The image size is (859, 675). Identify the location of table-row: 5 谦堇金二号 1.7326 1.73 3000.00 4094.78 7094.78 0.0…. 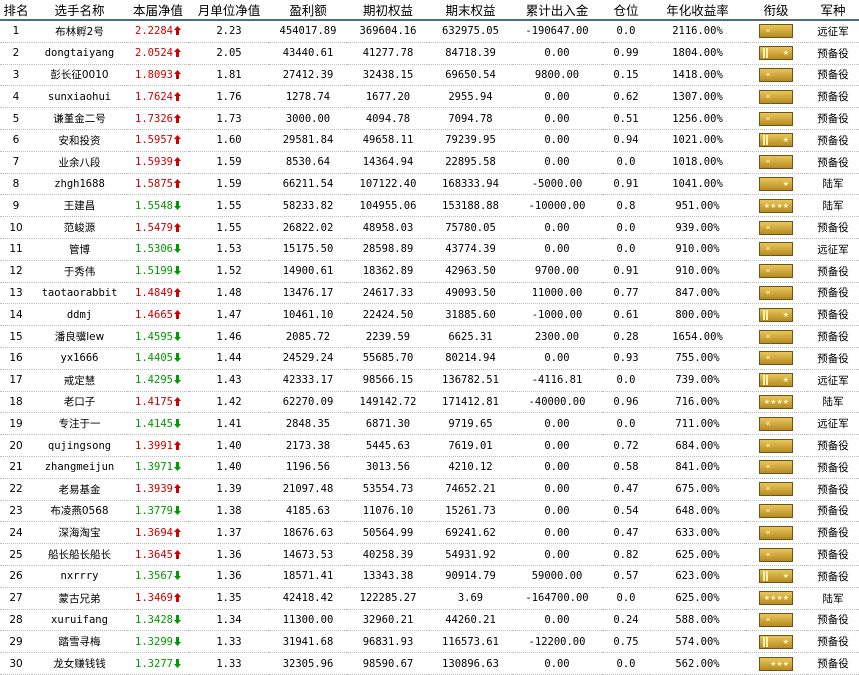
(429, 118).